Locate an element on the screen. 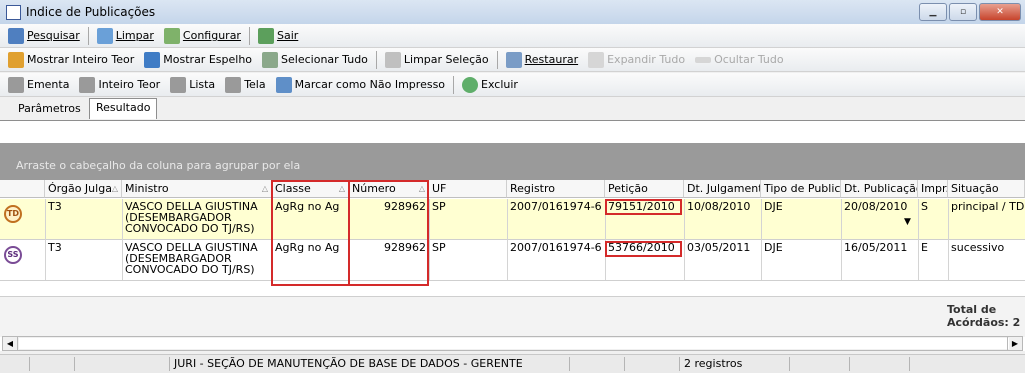 The width and height of the screenshot is (1025, 373). cell-dt-publicacao: 20/08/2010 is located at coordinates (876, 206).